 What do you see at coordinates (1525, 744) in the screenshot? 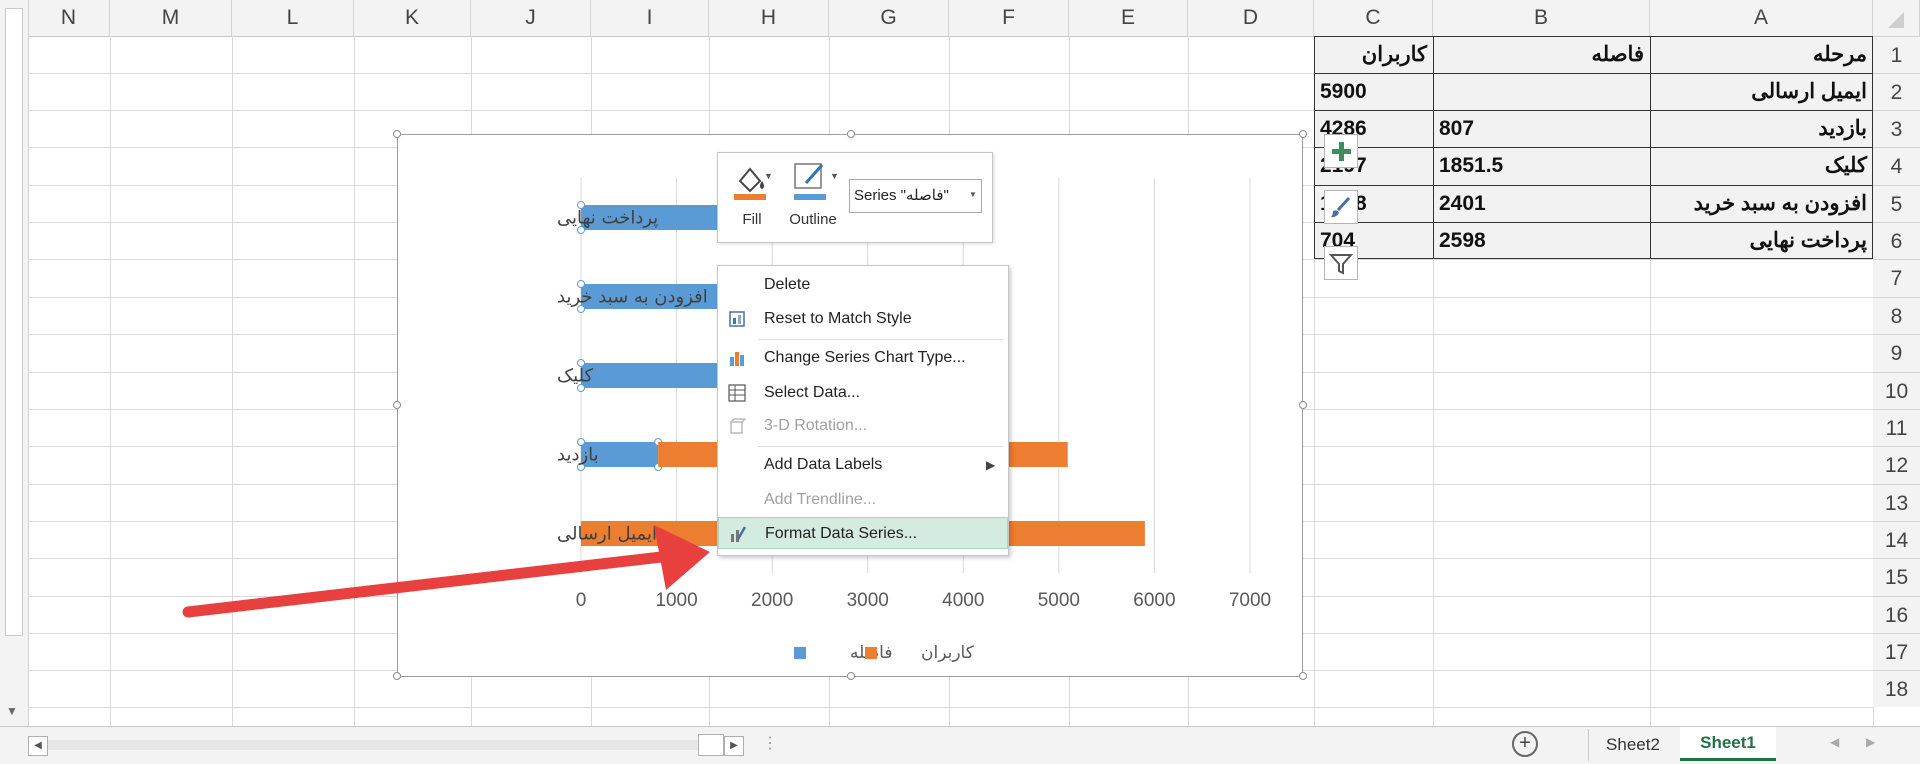
I see `plus-circle-icon: +` at bounding box center [1525, 744].